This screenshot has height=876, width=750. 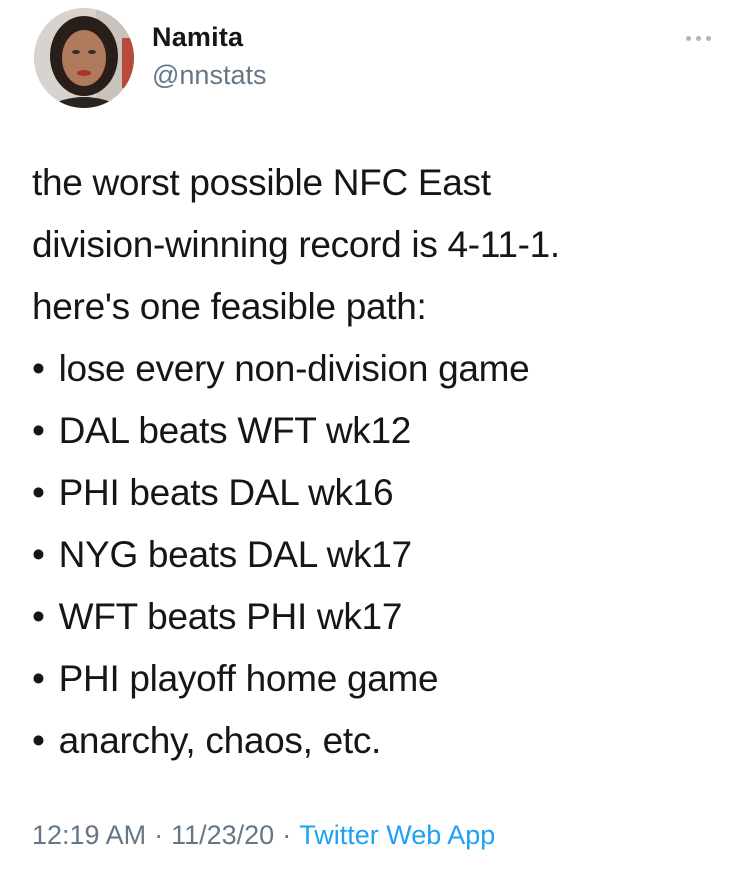 I want to click on list-item: • anarchy, chaos, etc., so click(x=382, y=741).